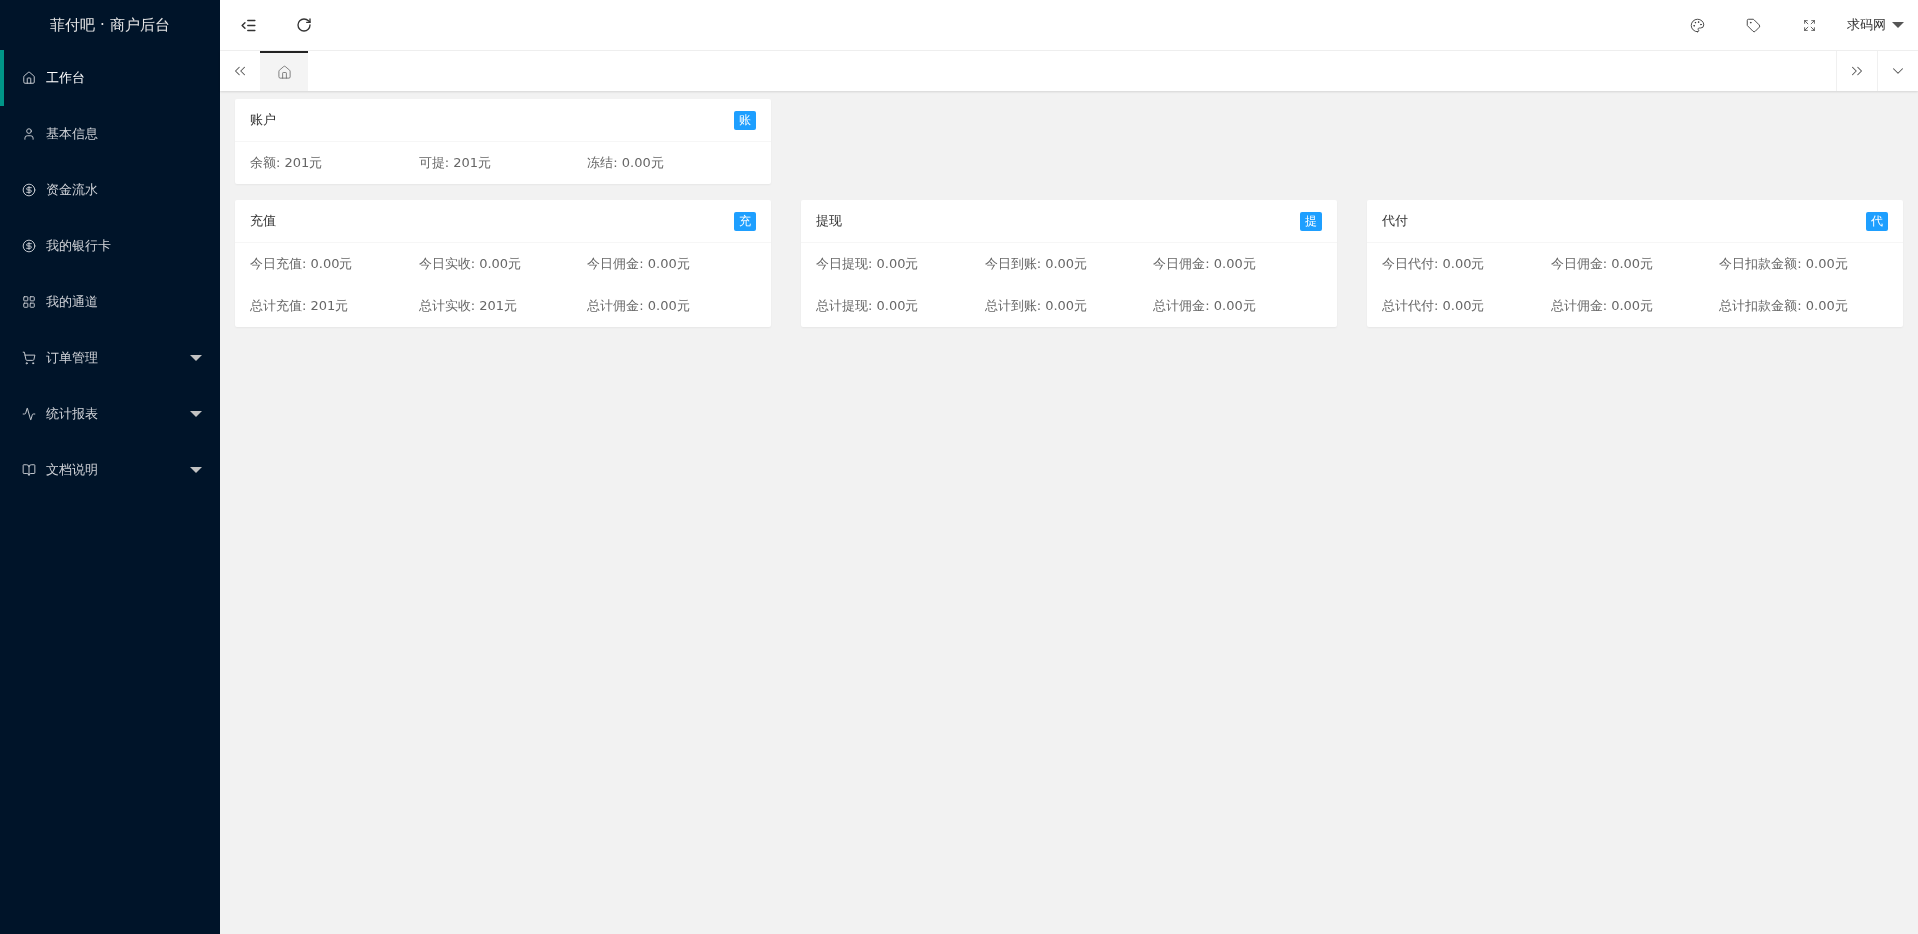  I want to click on stat-value: 总计提现: 0.00元, so click(868, 306).